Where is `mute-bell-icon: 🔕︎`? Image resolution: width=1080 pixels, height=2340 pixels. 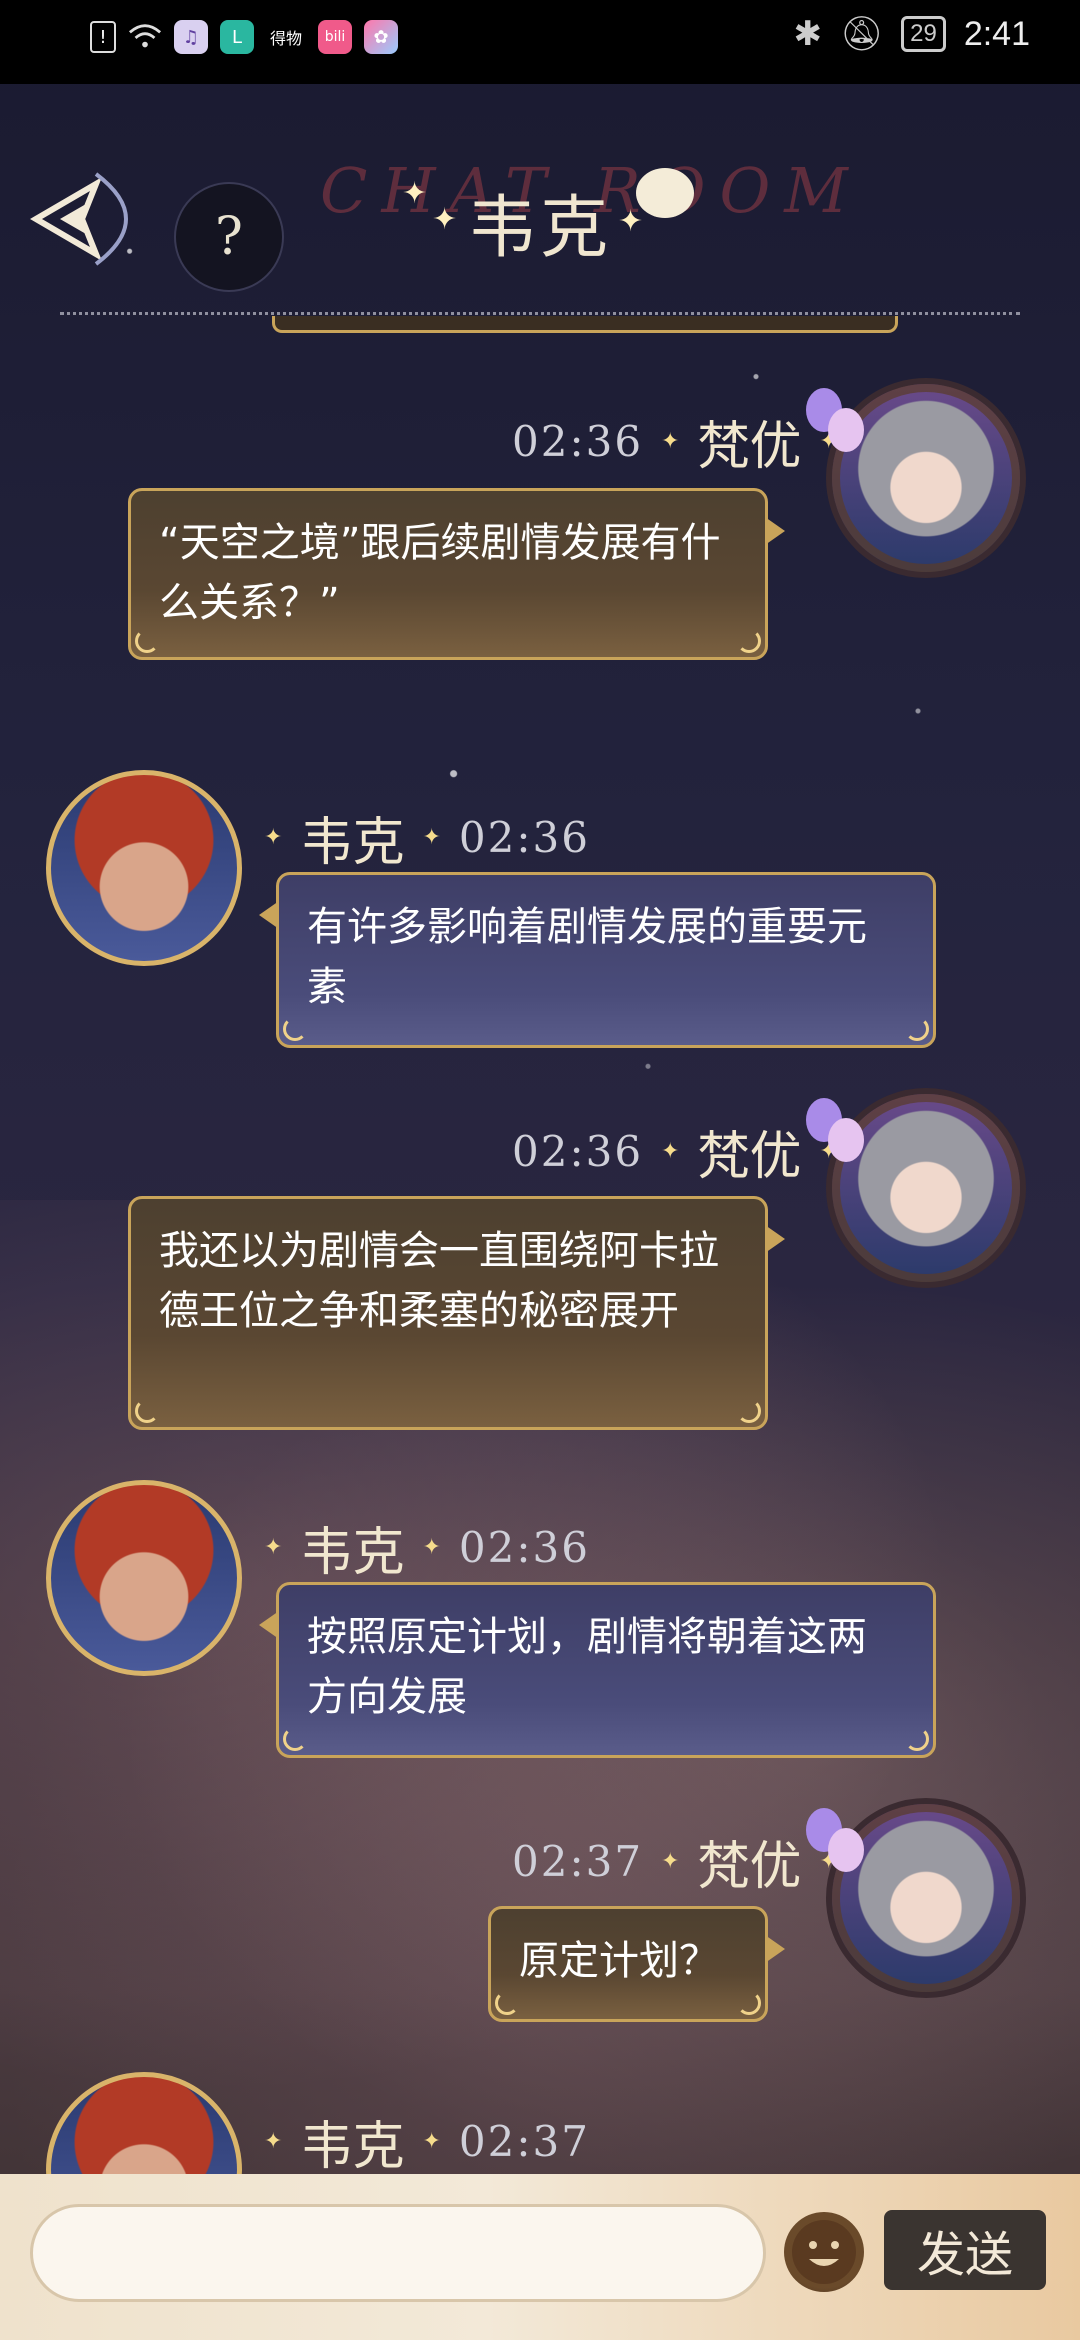 mute-bell-icon: 🔕︎ is located at coordinates (861, 34).